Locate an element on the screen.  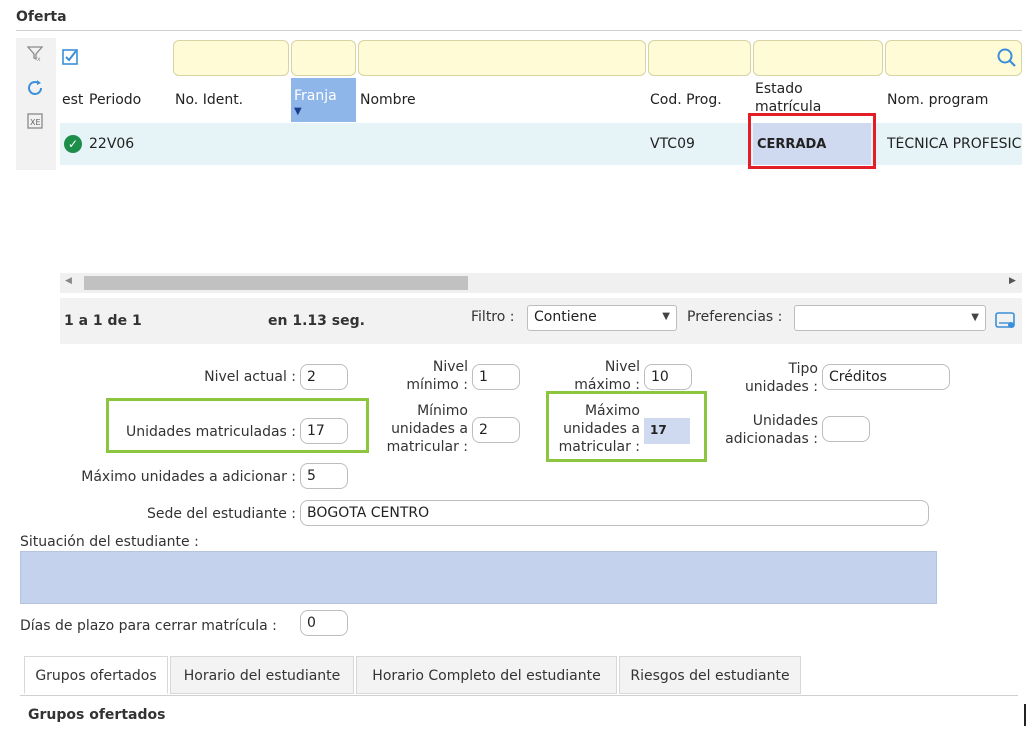
text-cursor is located at coordinates (1025, 715).